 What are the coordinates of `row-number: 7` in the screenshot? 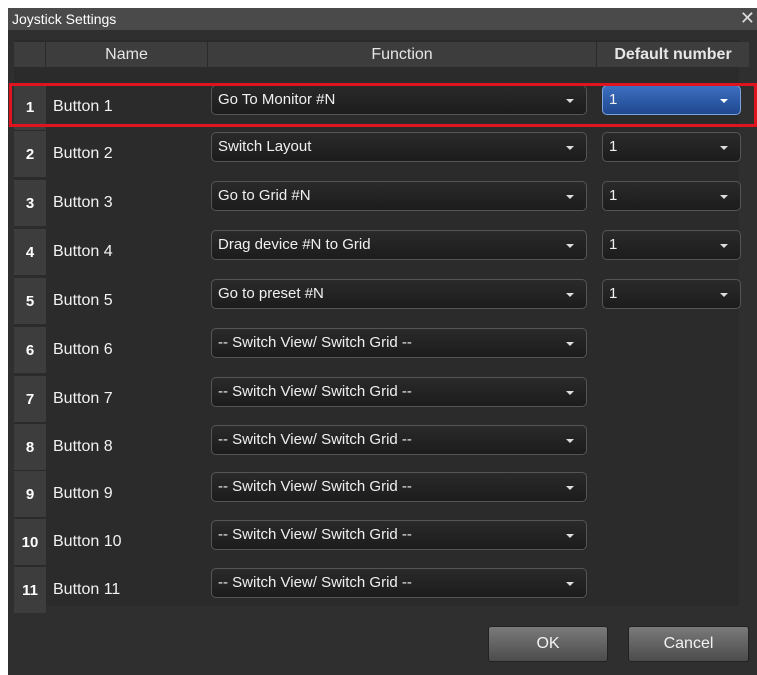 It's located at (30, 399).